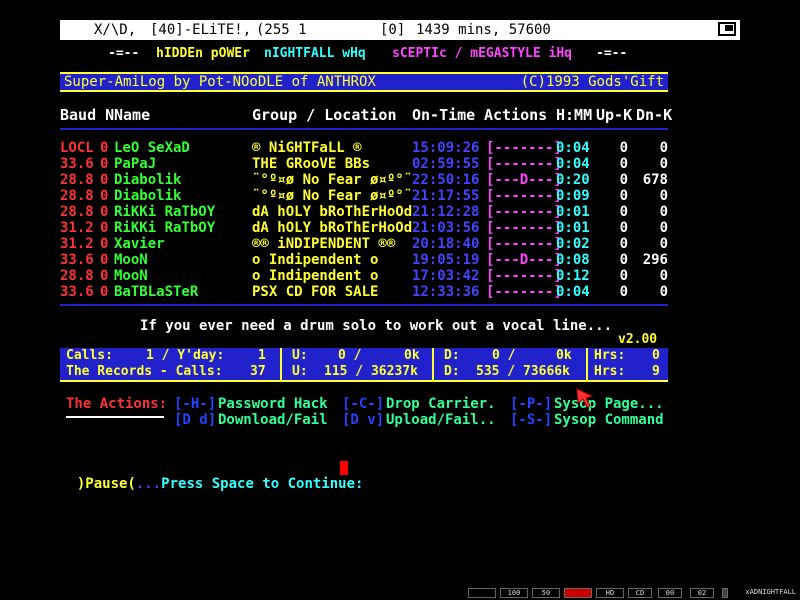 Image resolution: width=800 pixels, height=600 pixels. What do you see at coordinates (273, 404) in the screenshot?
I see `action-password-hack: Password Hack` at bounding box center [273, 404].